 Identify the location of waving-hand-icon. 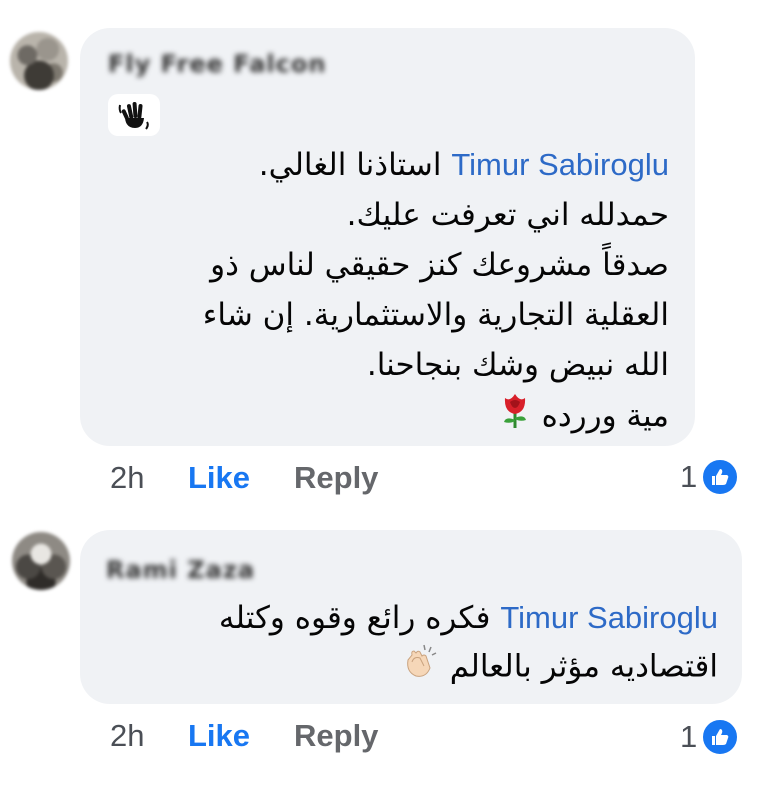
(134, 115).